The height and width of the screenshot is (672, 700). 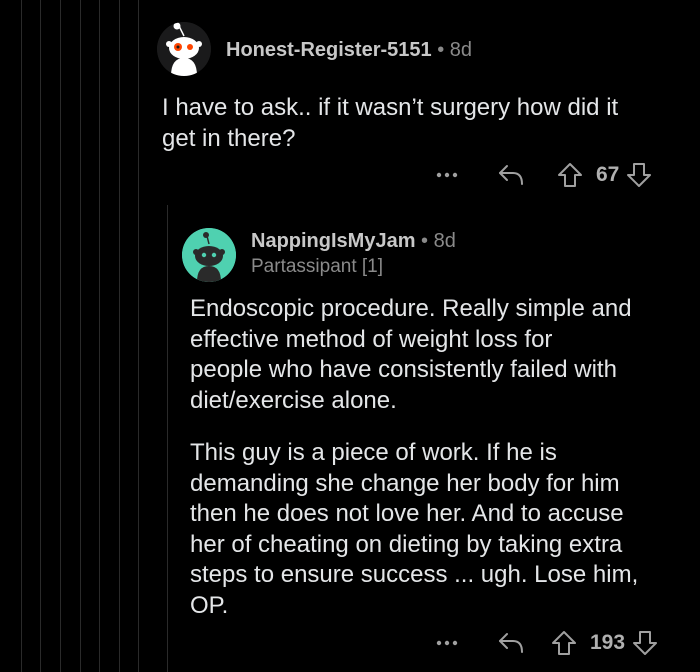 I want to click on comment-header: NappingIsMyJam • 8d, so click(x=353, y=241).